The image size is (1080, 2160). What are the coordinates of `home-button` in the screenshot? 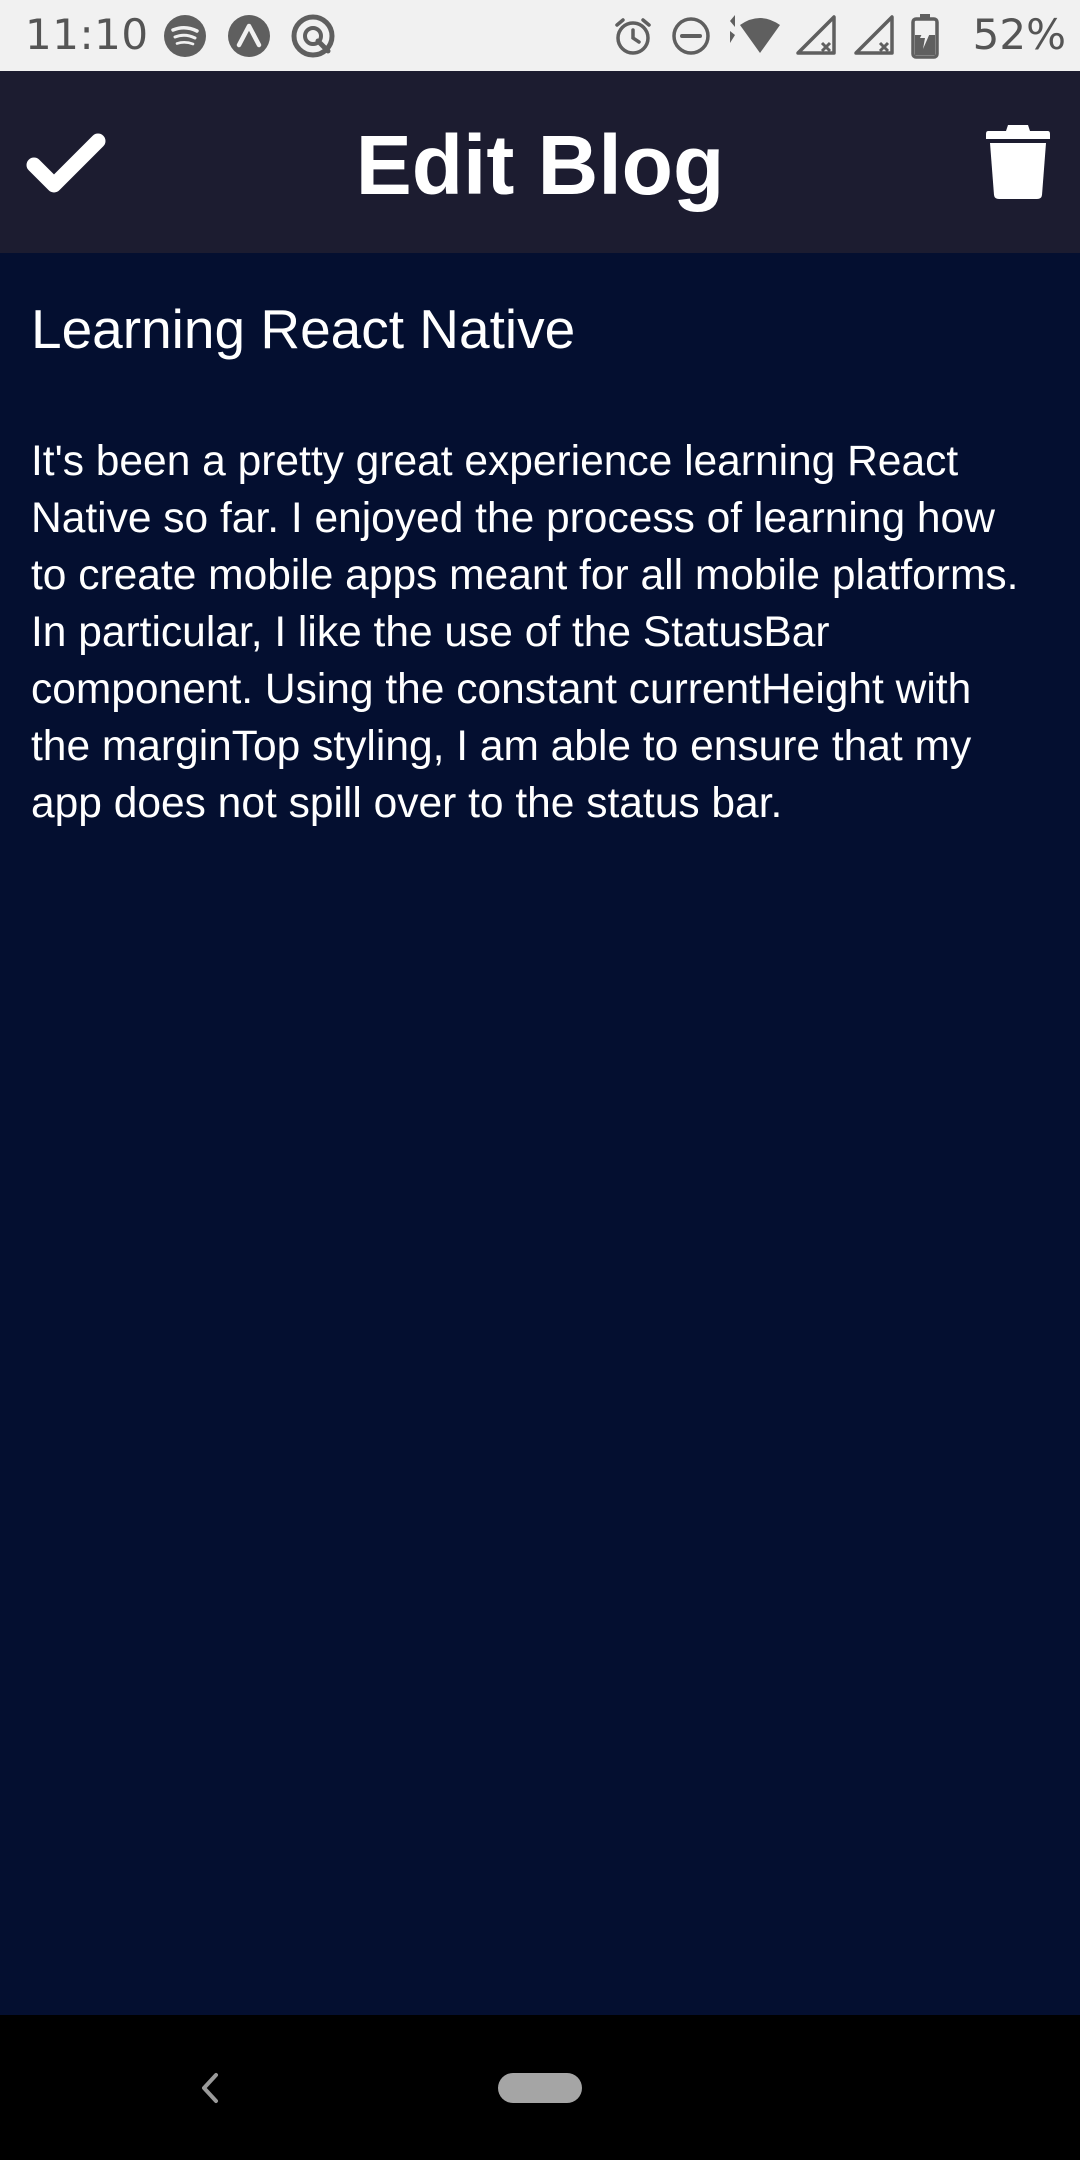 It's located at (540, 2088).